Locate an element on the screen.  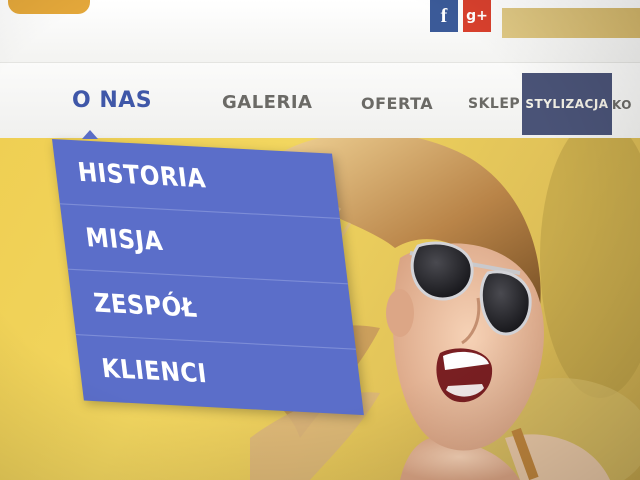
facebook-icon: f is located at coordinates (444, 16).